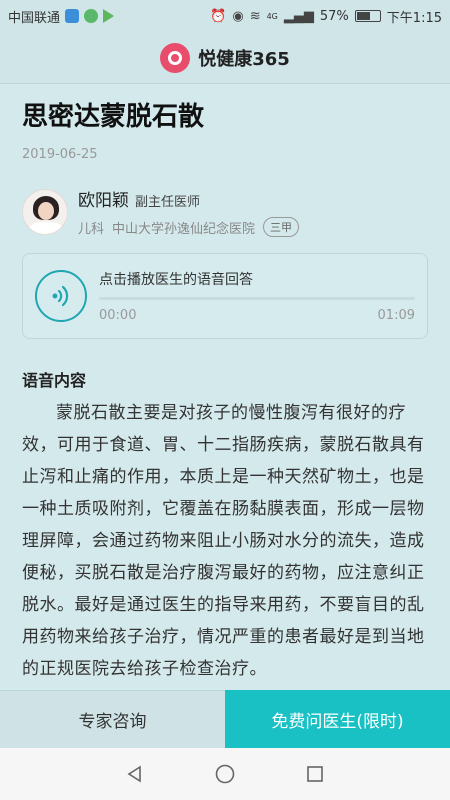 Image resolution: width=450 pixels, height=800 pixels. Describe the element at coordinates (113, 117) in the screenshot. I see `article-title: 思密达蒙脱石散` at that location.